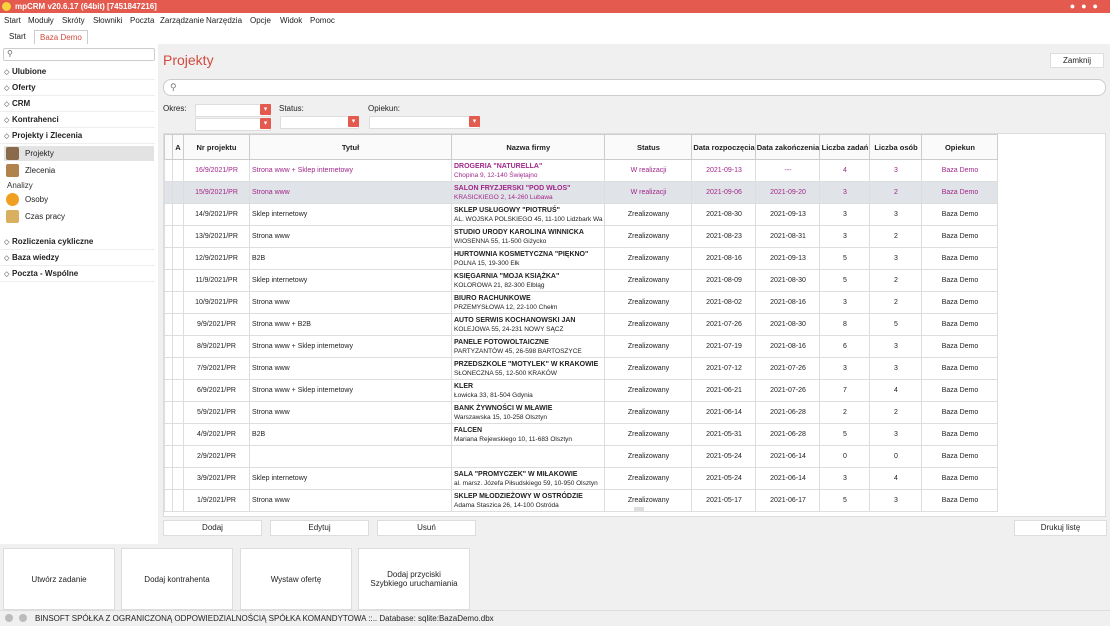 This screenshot has width=1110, height=626. I want to click on sidebar-section-rozliczenia: ◇ Rozliczenia cykliczne, so click(77, 242).